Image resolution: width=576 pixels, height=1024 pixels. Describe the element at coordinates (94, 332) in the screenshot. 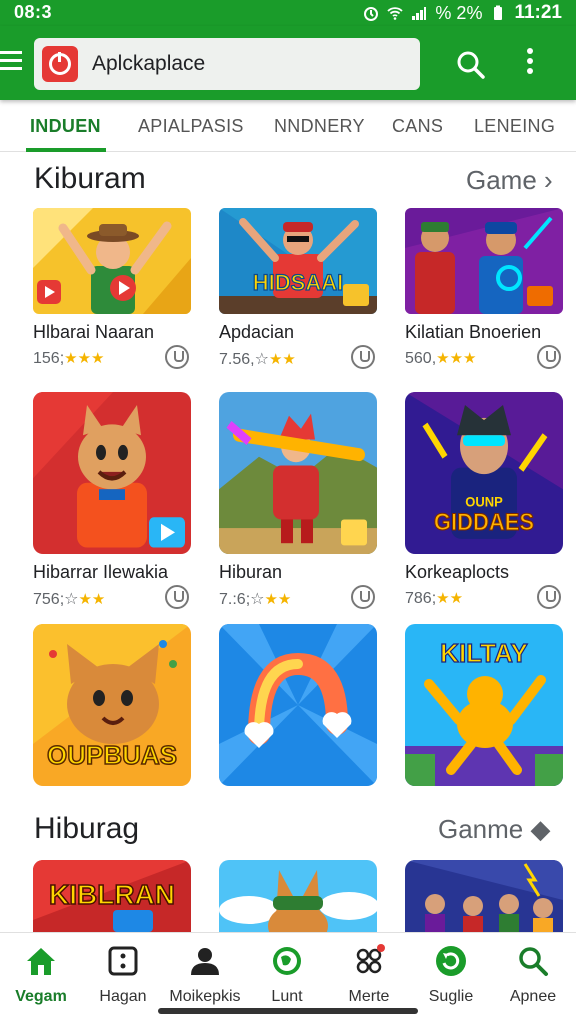

I see `app-name: Hlbarai Naaran` at that location.